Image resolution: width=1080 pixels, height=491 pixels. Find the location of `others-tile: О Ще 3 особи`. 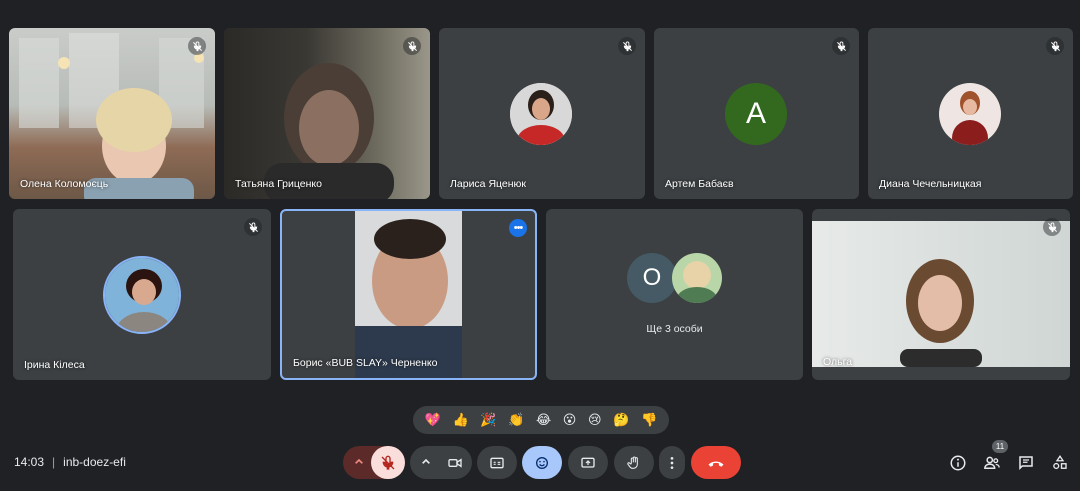

others-tile: О Ще 3 особи is located at coordinates (674, 294).